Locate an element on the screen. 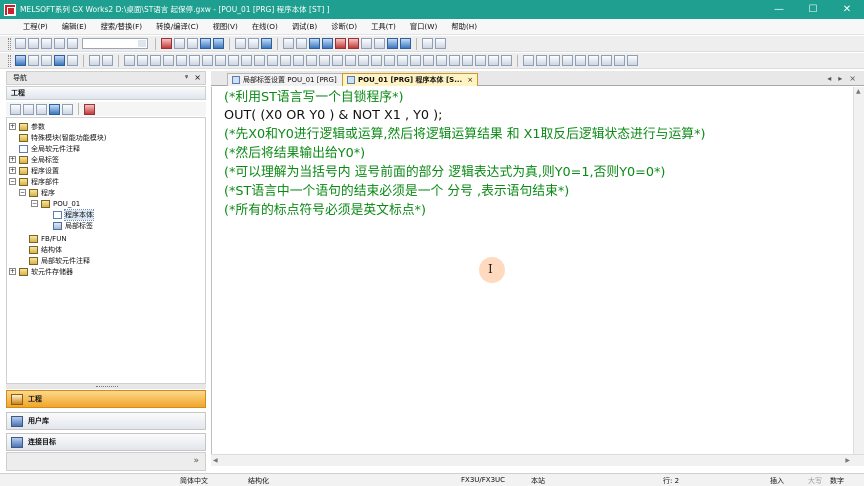 This screenshot has height=486, width=864. menu-diagnostics: 诊断(D) is located at coordinates (344, 27).